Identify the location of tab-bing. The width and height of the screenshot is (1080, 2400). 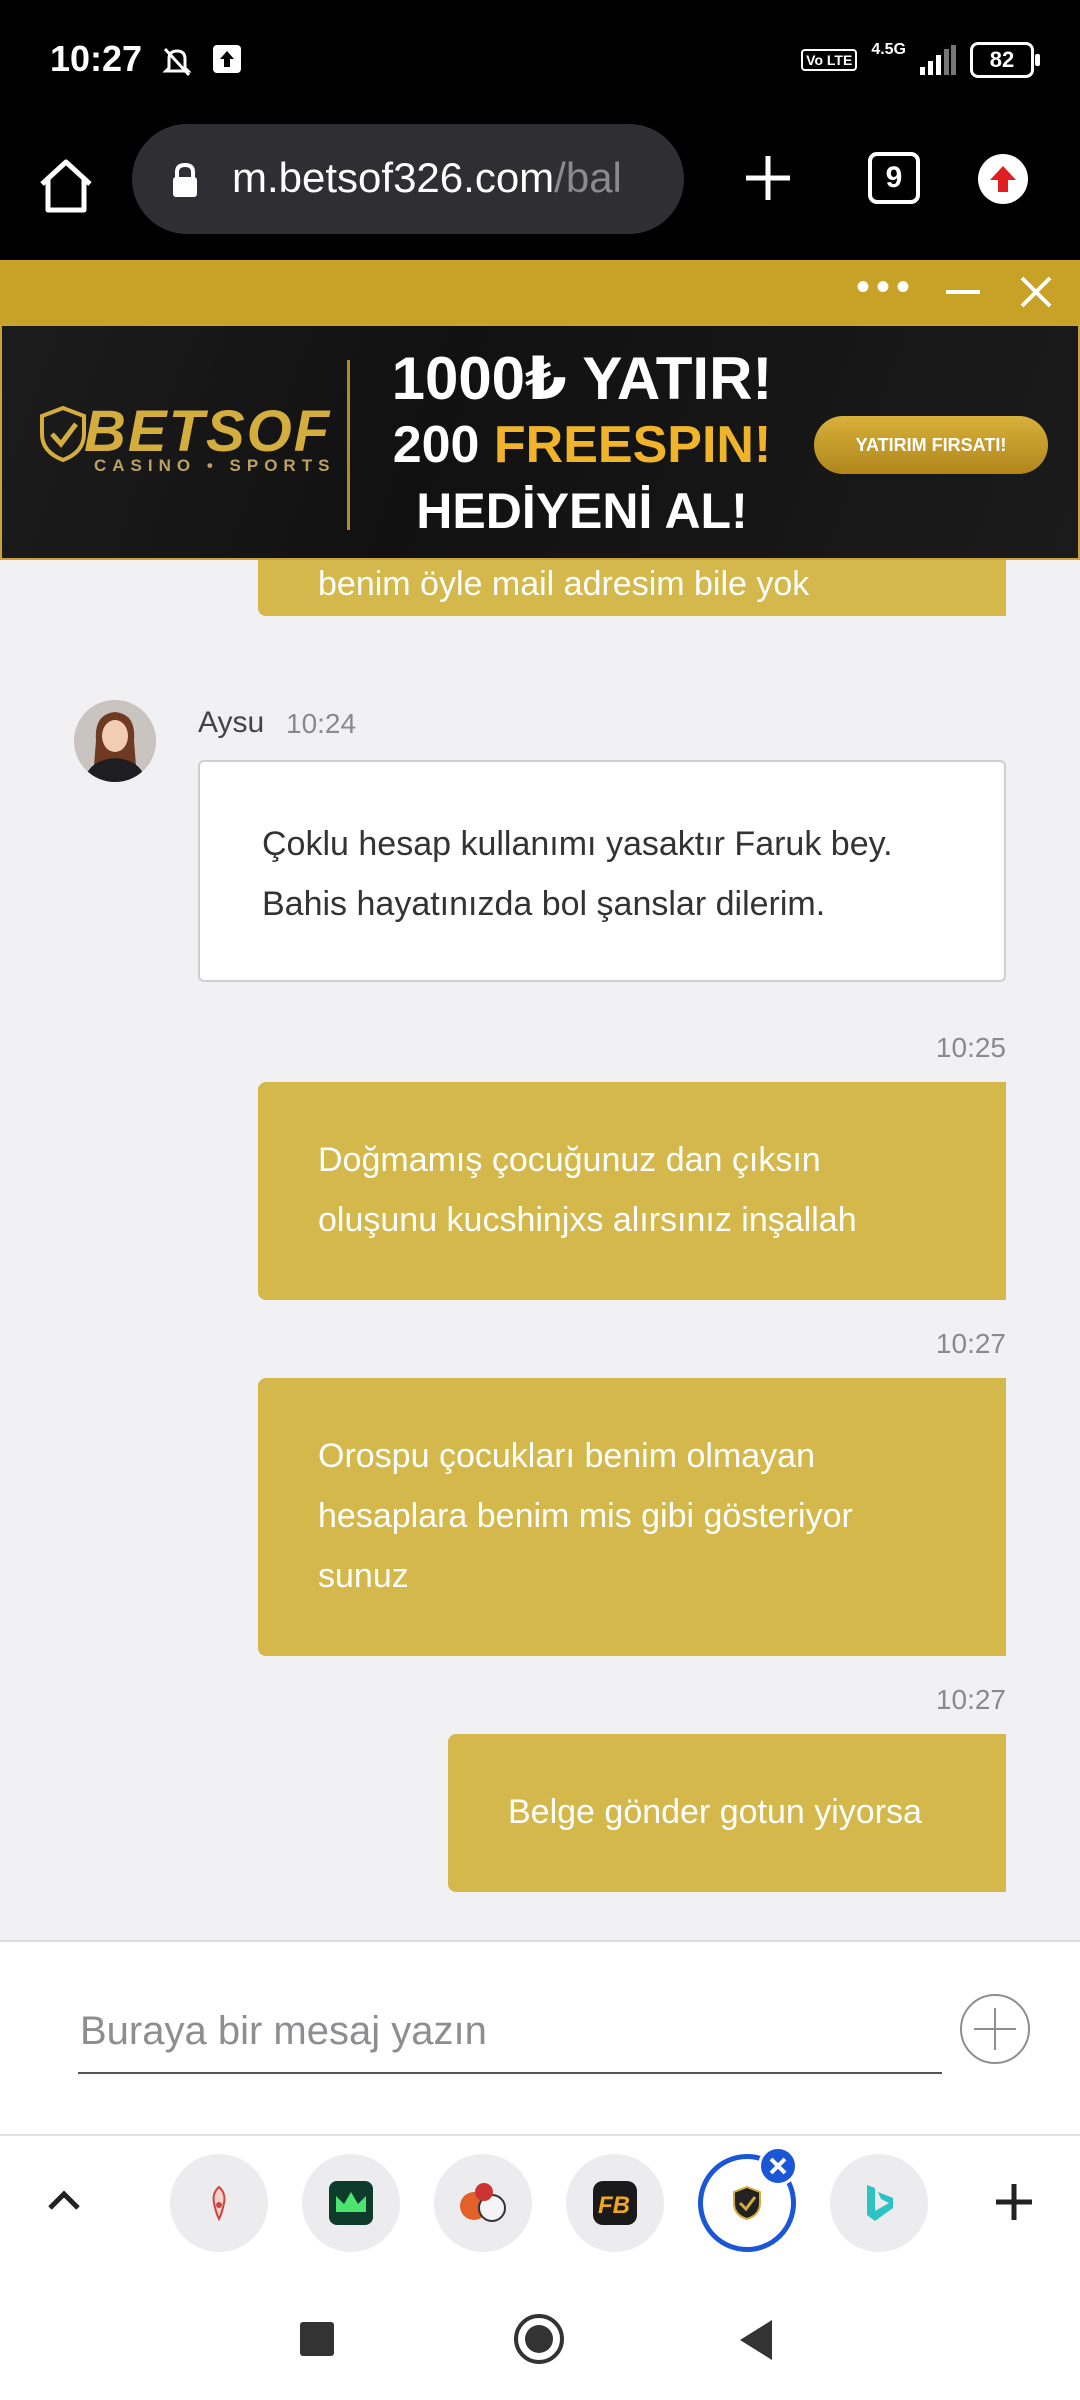
(879, 2203).